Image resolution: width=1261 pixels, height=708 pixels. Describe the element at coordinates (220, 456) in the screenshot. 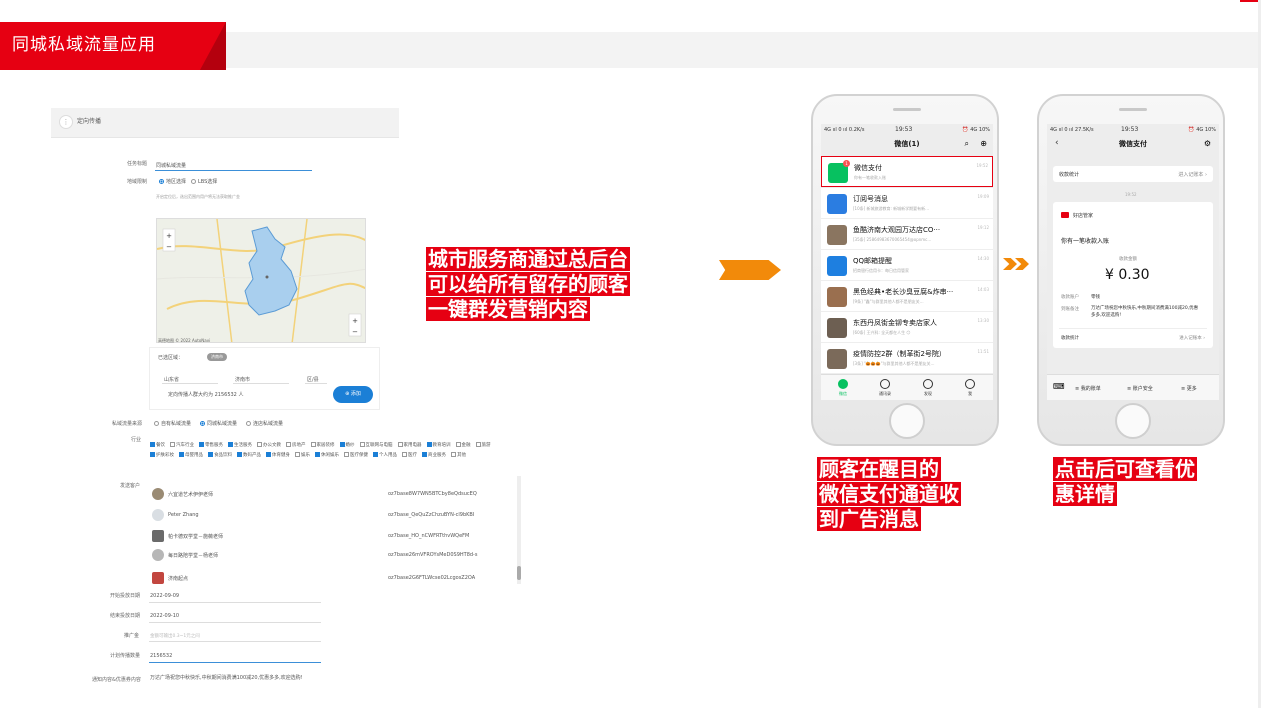

I see `industry-checkbox: 食品饮料` at that location.